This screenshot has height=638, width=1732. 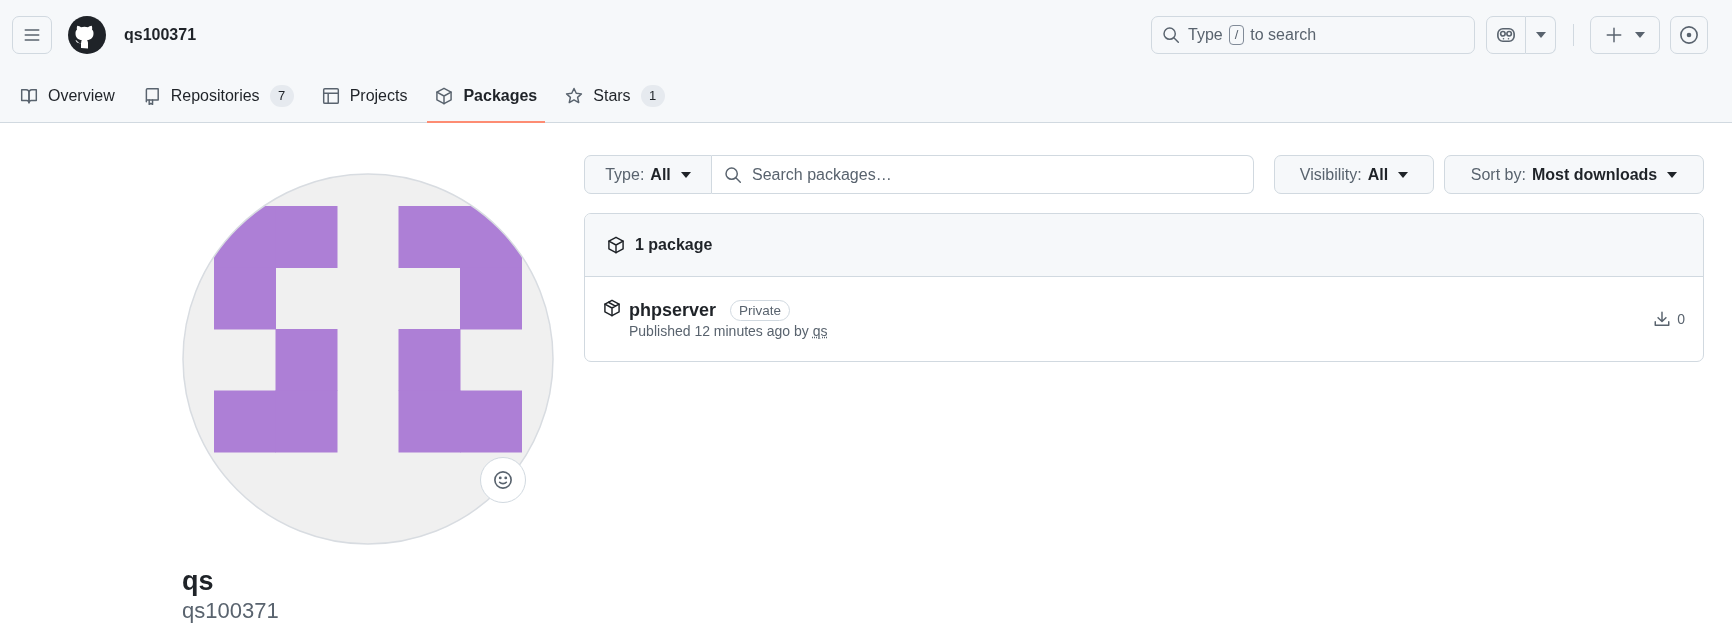 I want to click on profile-tab: Projects, so click(x=364, y=96).